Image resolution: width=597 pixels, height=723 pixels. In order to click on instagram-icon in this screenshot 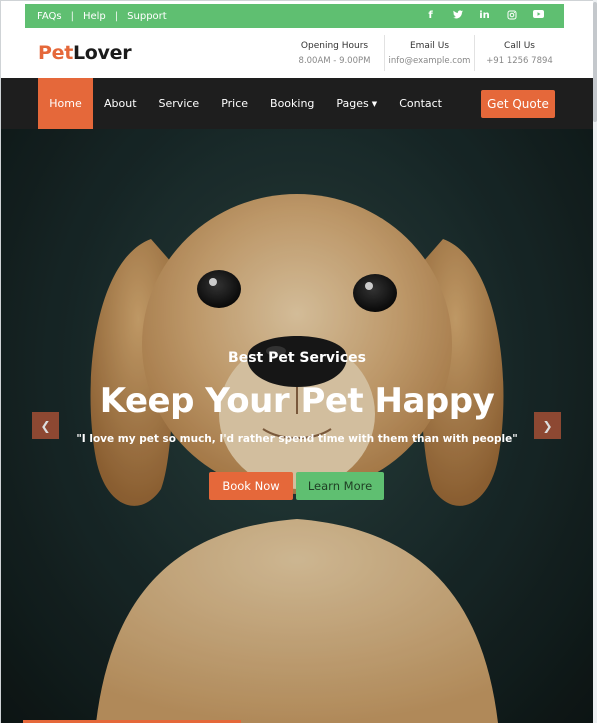, I will do `click(511, 16)`.